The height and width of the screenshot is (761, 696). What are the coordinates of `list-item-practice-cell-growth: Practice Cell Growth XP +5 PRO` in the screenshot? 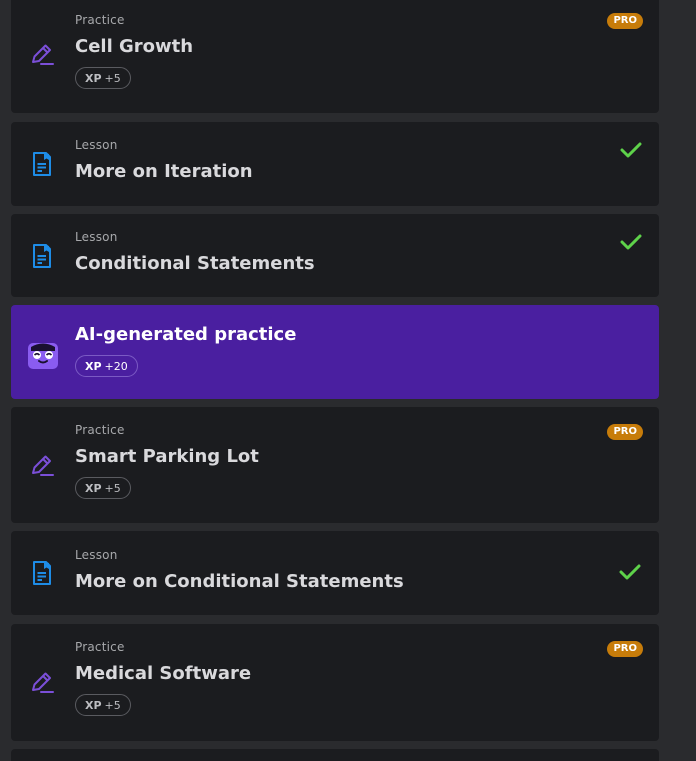 It's located at (335, 56).